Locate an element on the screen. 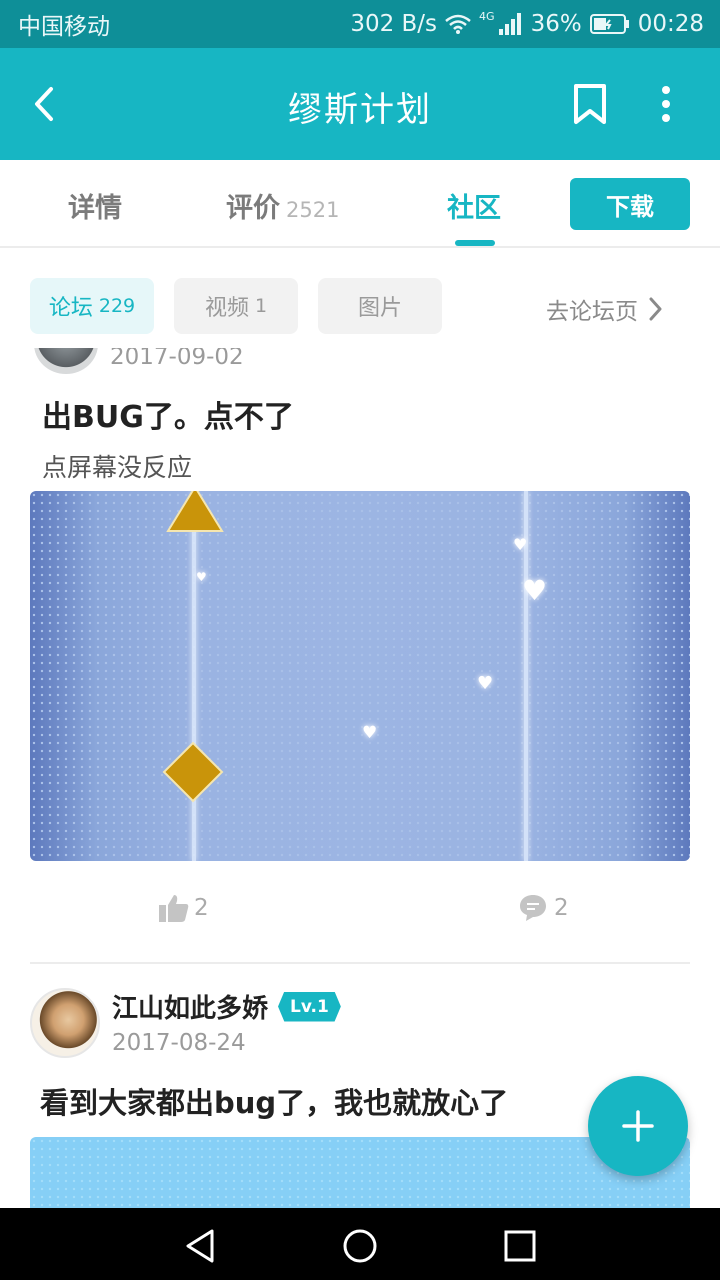  new-post-button is located at coordinates (638, 1126).